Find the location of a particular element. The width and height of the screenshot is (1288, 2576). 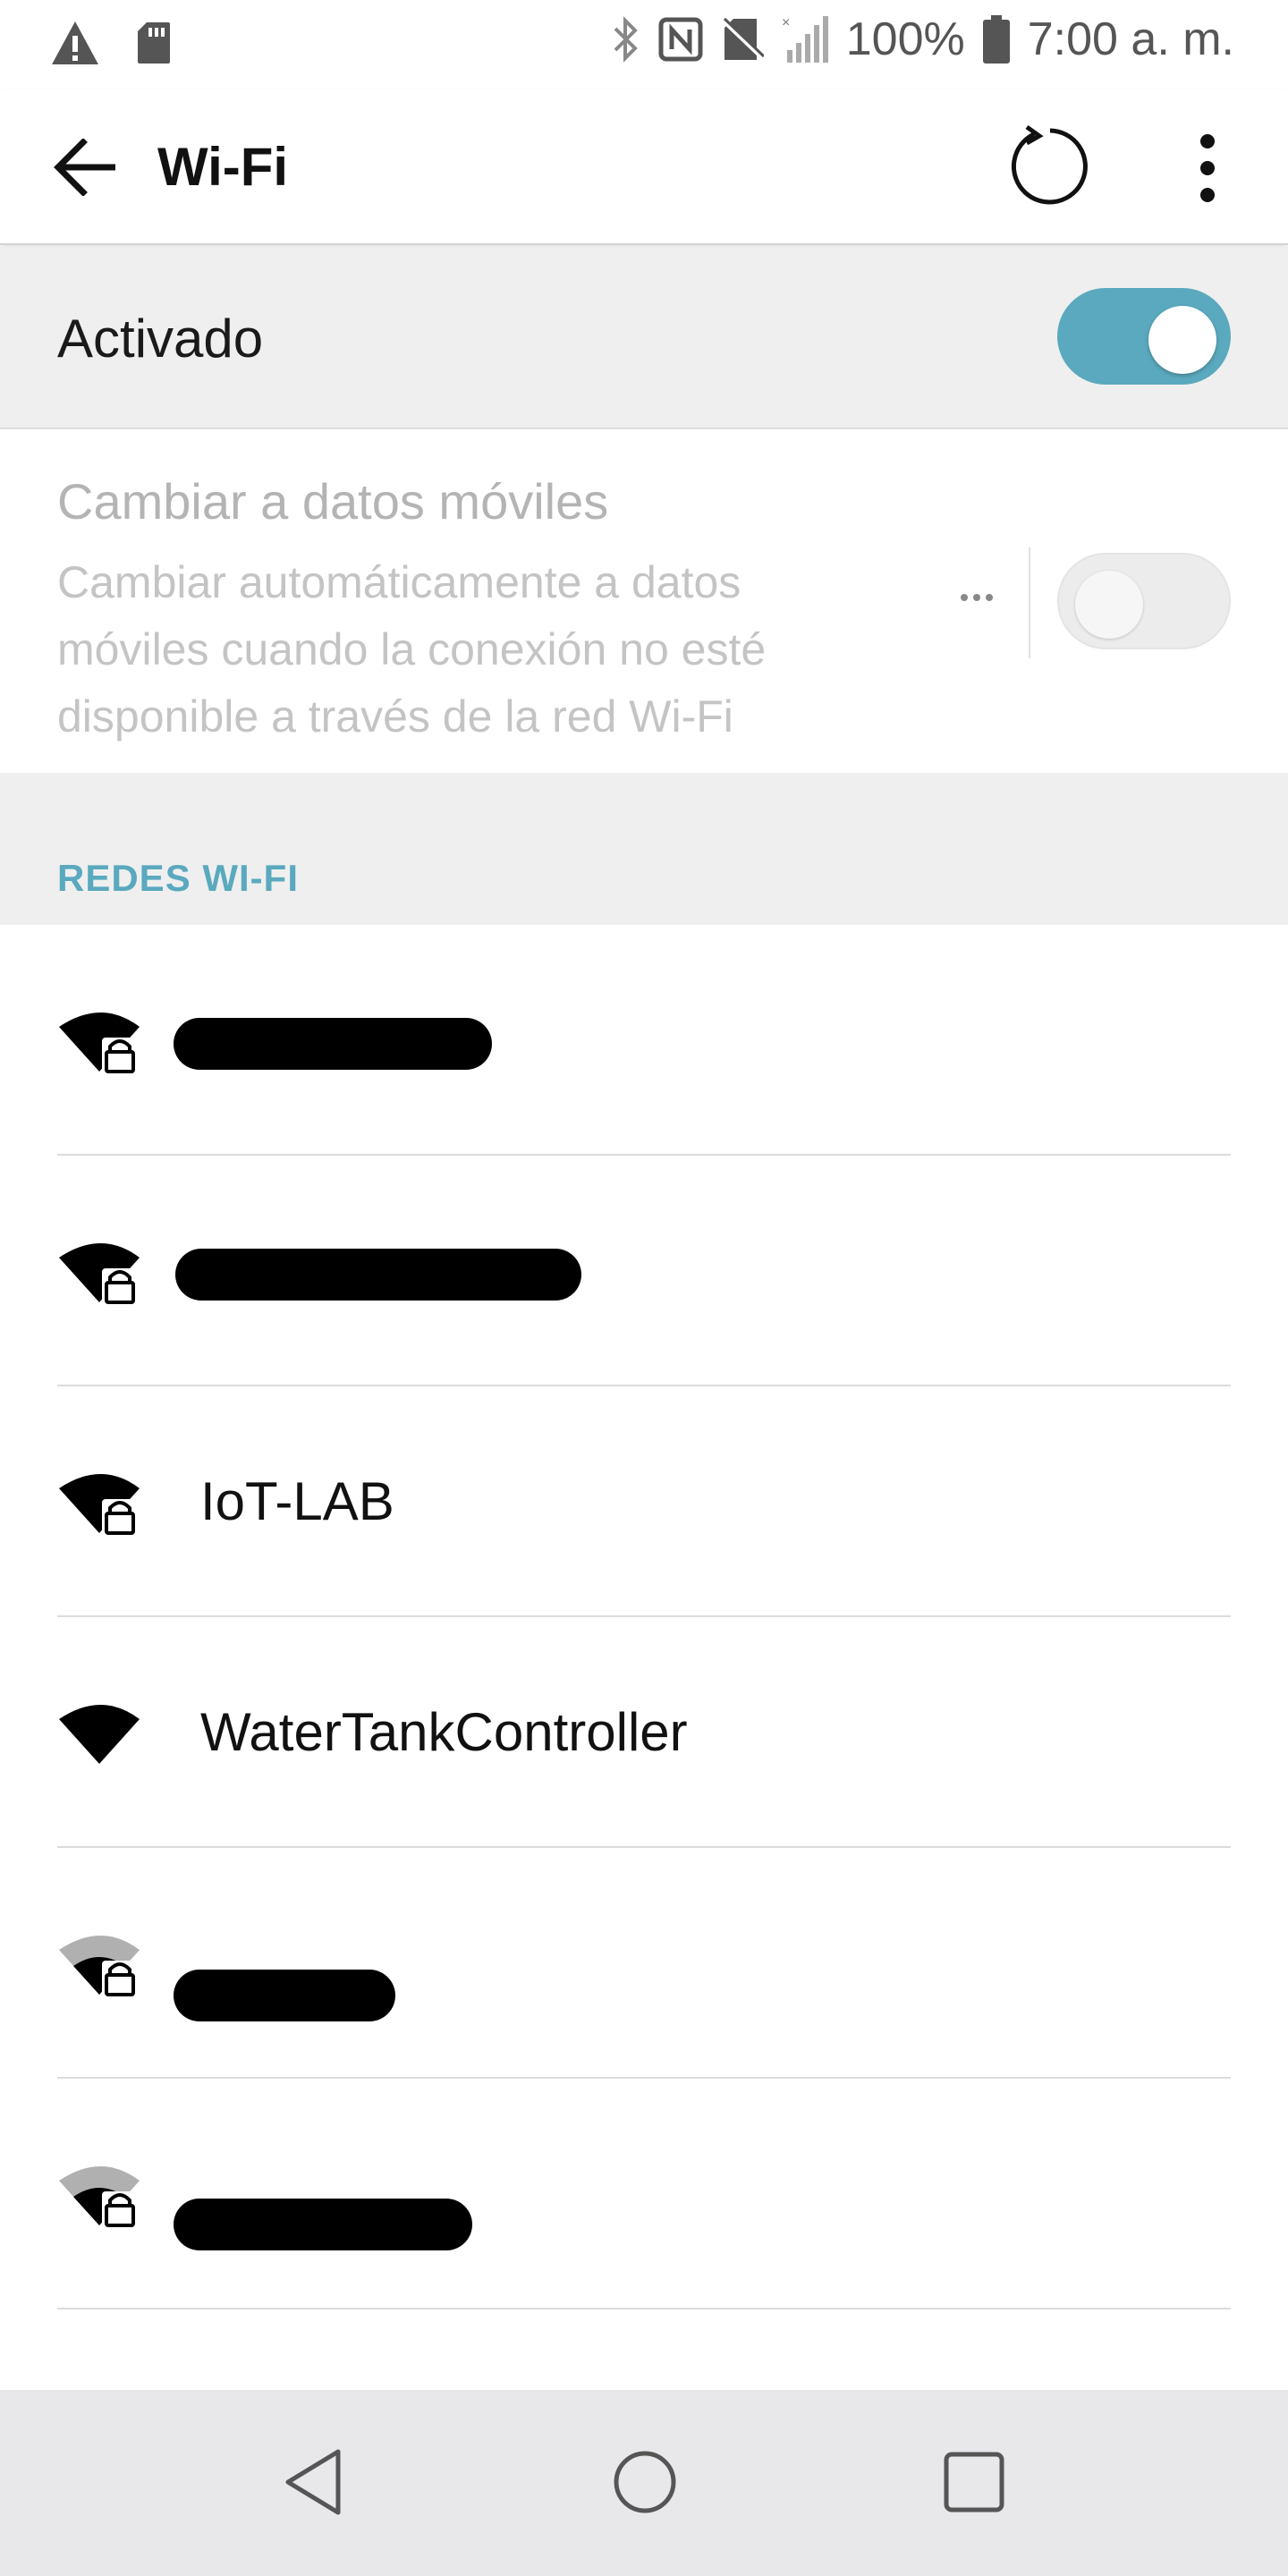

nav-back-button is located at coordinates (314, 2484).